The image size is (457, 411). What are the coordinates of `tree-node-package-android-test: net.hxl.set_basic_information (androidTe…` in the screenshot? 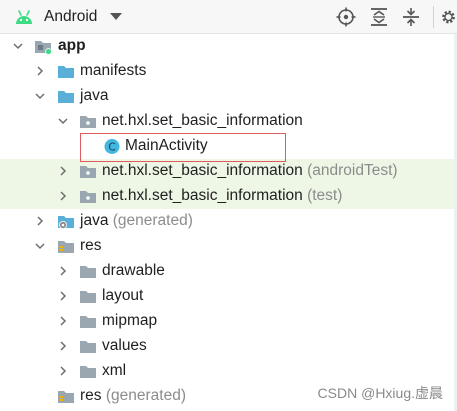 It's located at (228, 171).